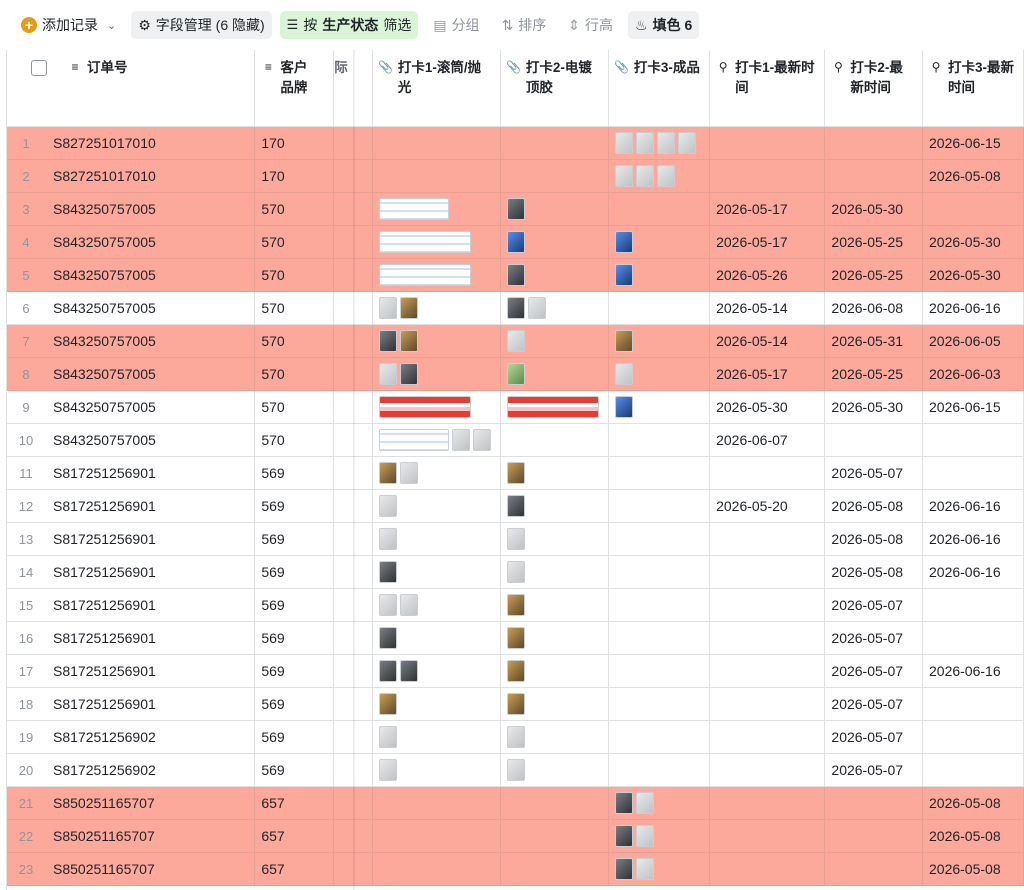  Describe the element at coordinates (873, 341) in the screenshot. I see `time2-cell: 2026-05-31` at that location.